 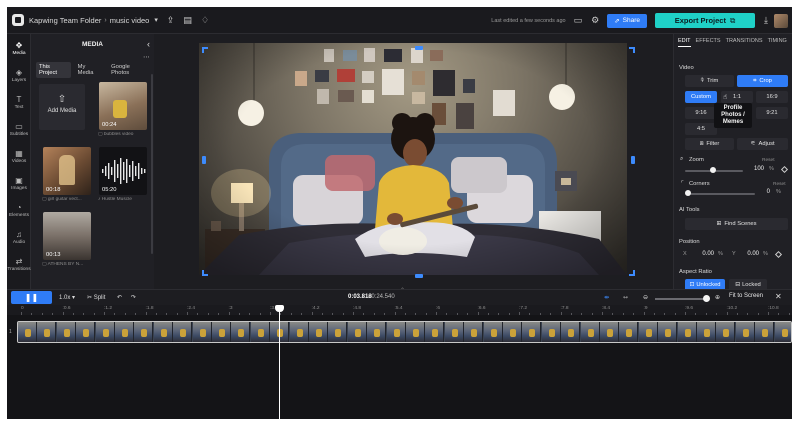 What do you see at coordinates (31, 297) in the screenshot?
I see `pause-button: ❚❚` at bounding box center [31, 297].